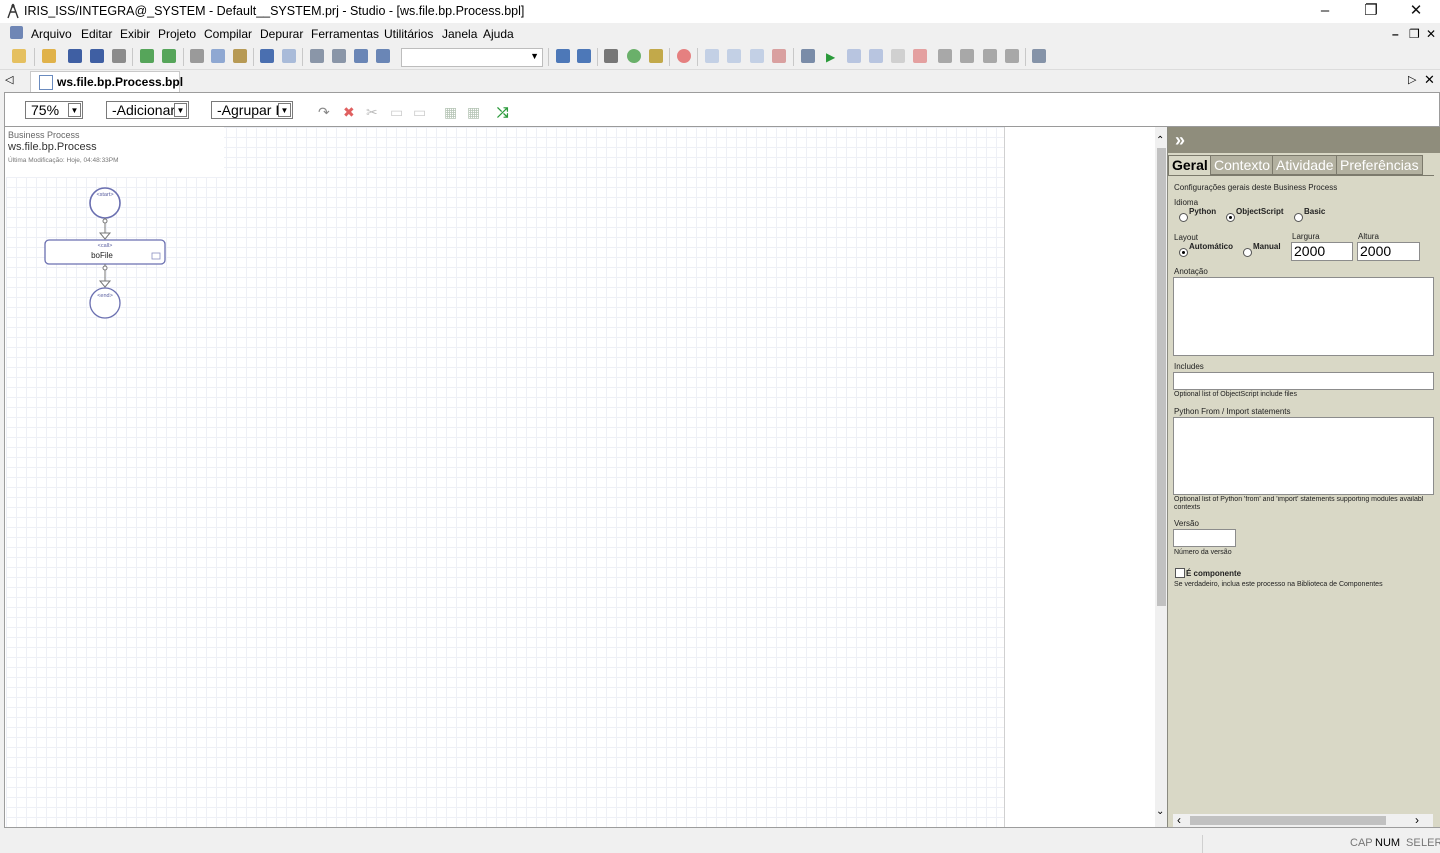  Describe the element at coordinates (757, 56) in the screenshot. I see `stack-icon` at that location.